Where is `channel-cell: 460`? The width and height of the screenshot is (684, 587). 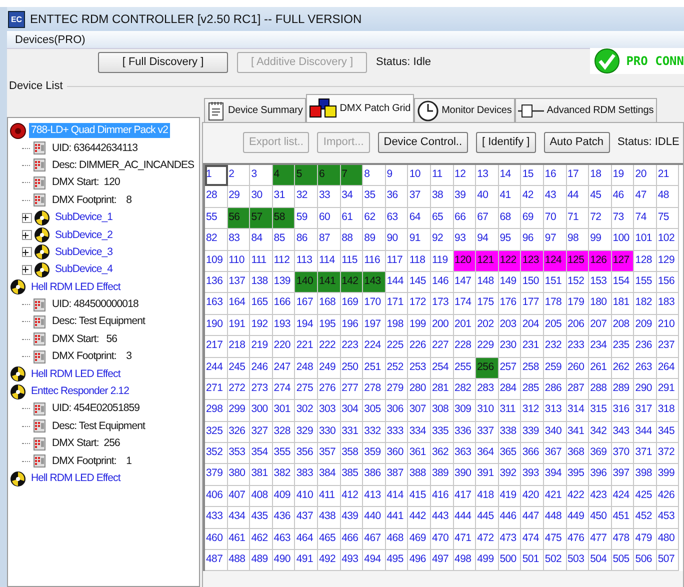
channel-cell: 460 is located at coordinates (216, 539).